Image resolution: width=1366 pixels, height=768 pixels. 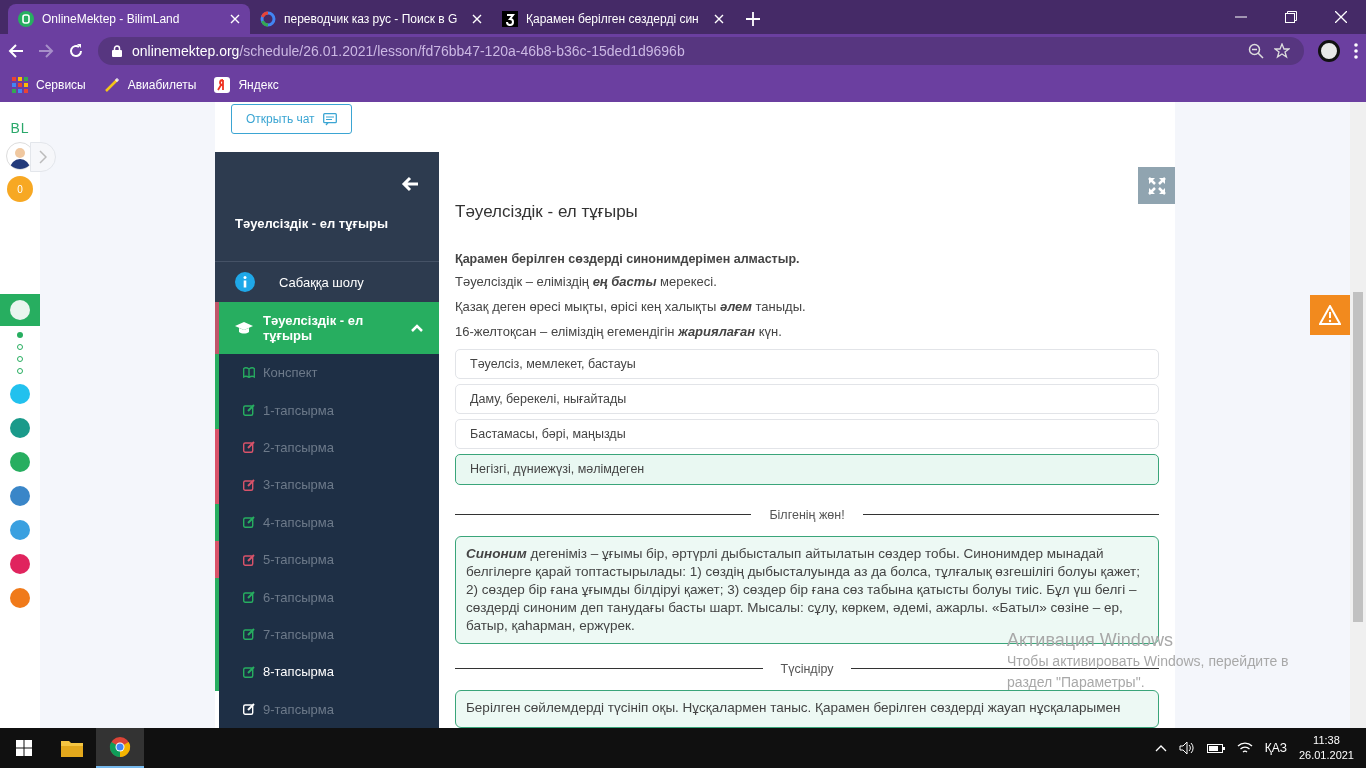 I want to click on answer-option: Негізгі, дүниежүзі, мәлімдеген, so click(x=807, y=469).